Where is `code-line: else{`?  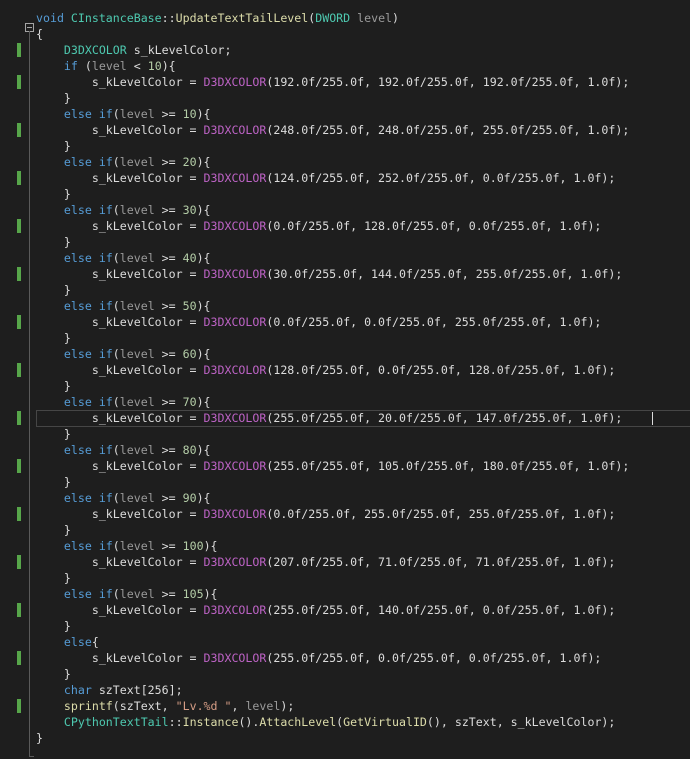 code-line: else{ is located at coordinates (345, 642).